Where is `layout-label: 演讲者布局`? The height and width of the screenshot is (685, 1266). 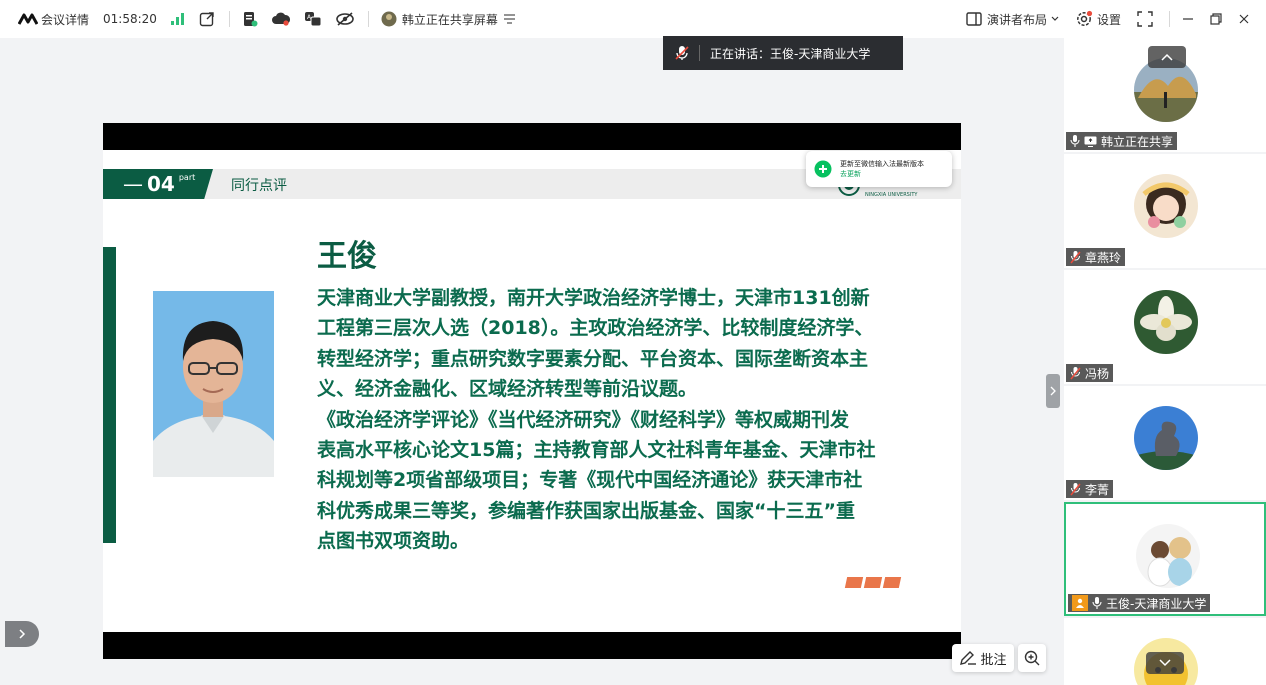
layout-label: 演讲者布局 is located at coordinates (1016, 19).